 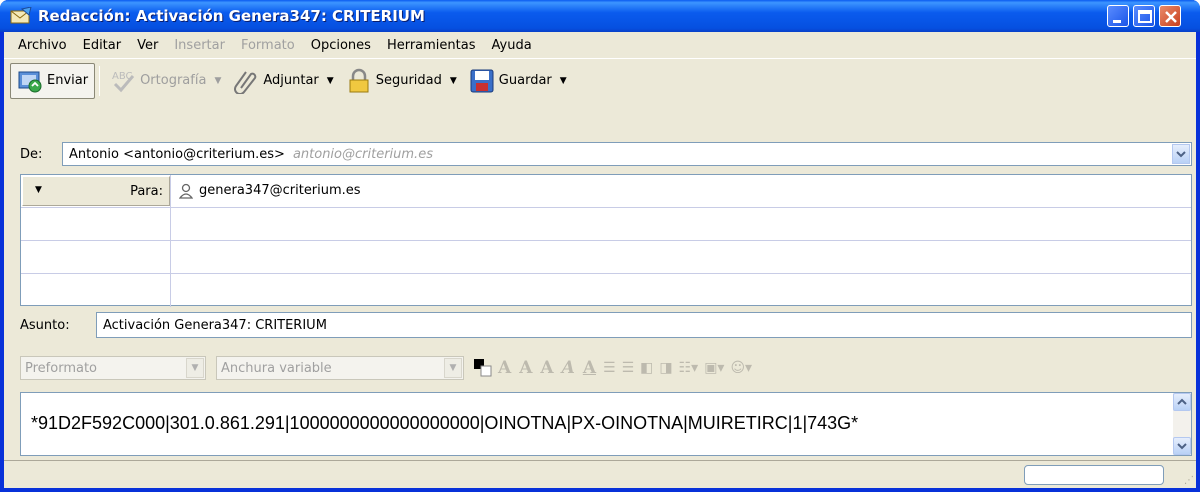 What do you see at coordinates (741, 368) in the screenshot?
I see `smiley-icon: ☺▾` at bounding box center [741, 368].